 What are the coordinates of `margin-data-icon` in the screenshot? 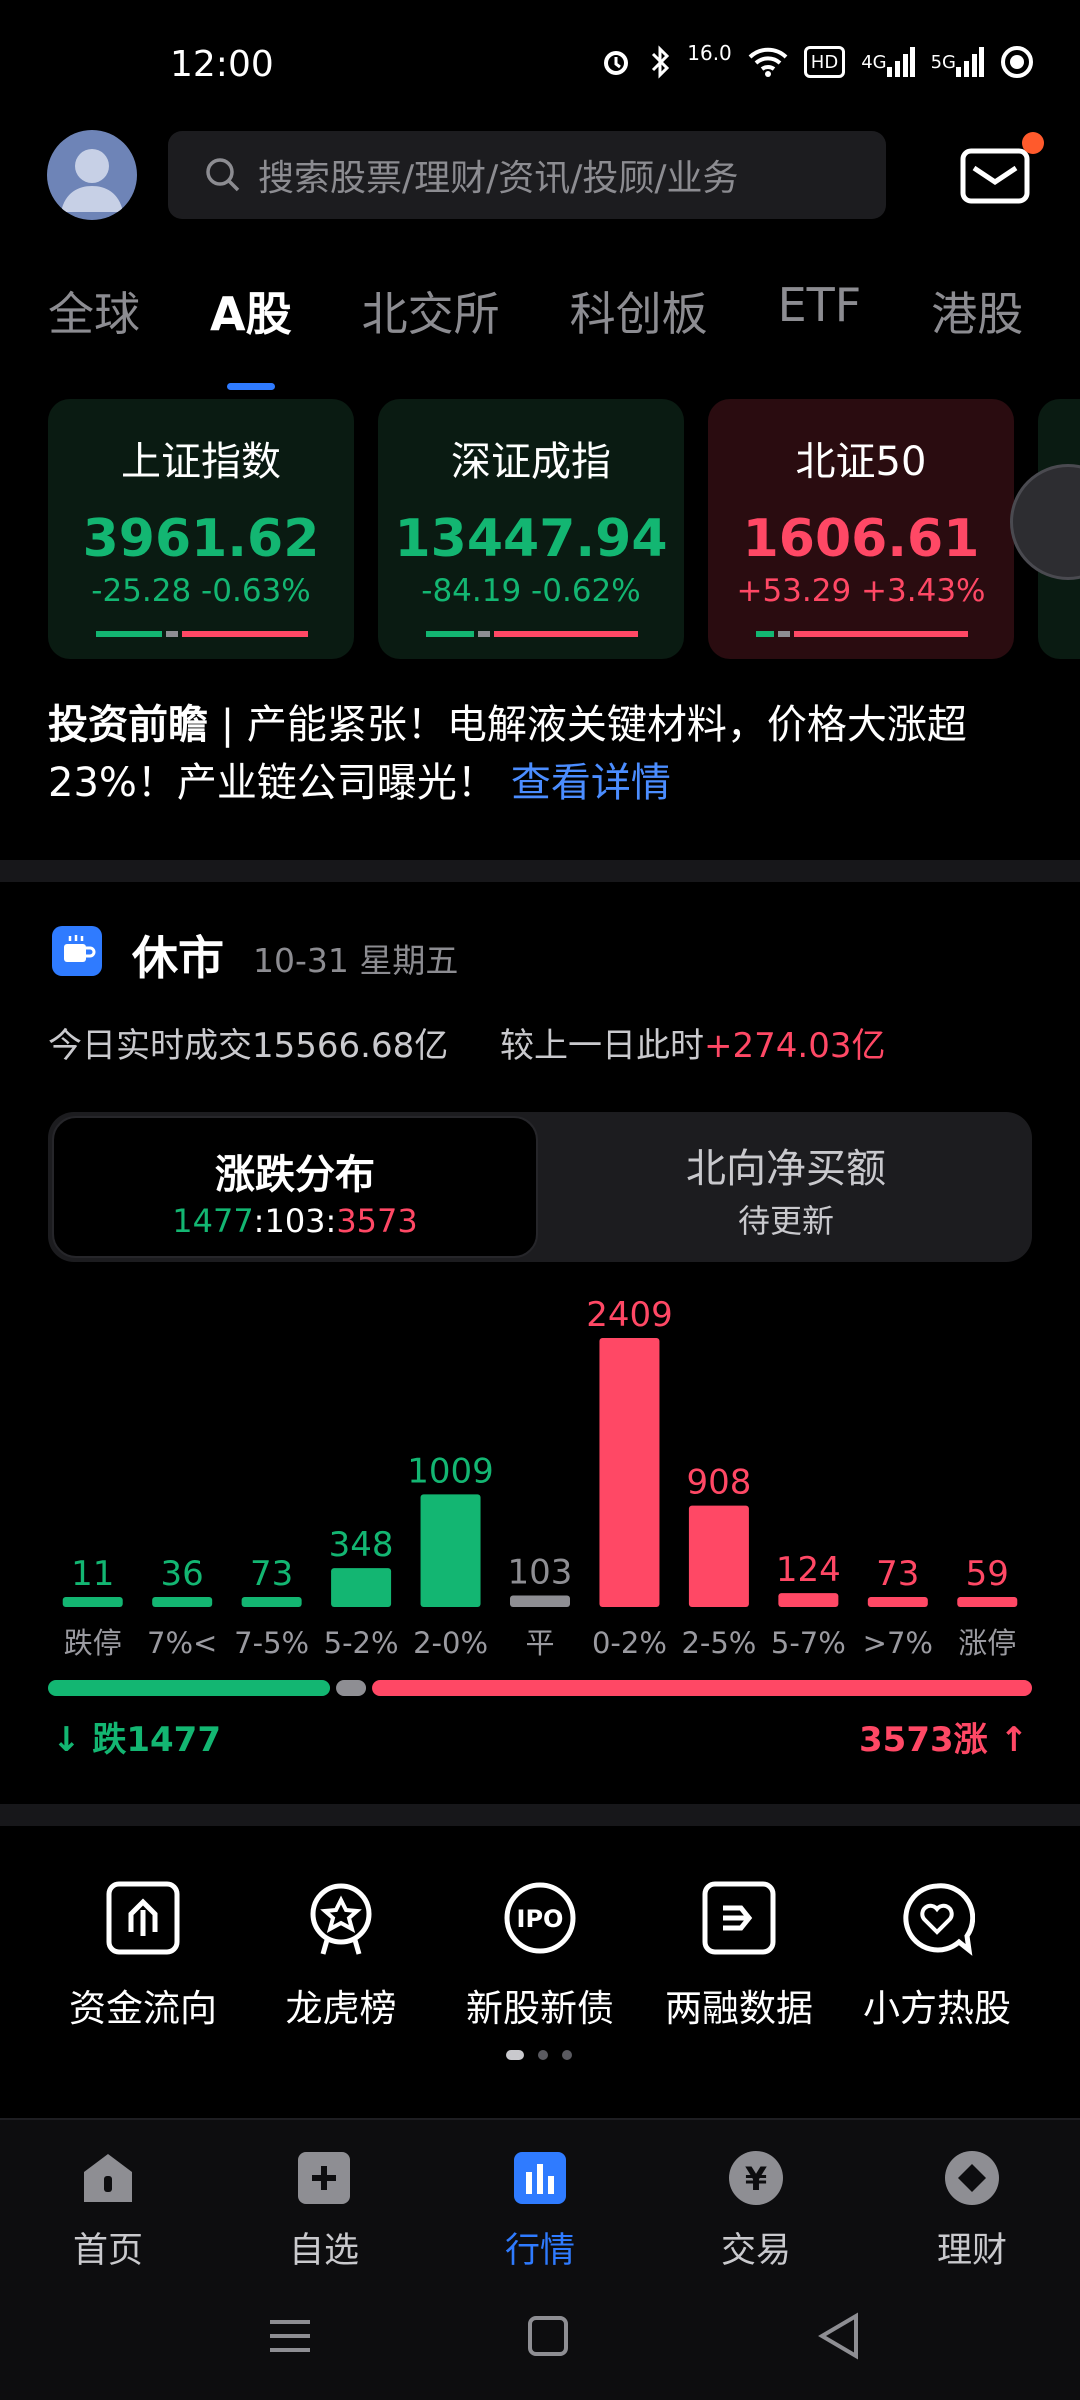 It's located at (739, 1918).